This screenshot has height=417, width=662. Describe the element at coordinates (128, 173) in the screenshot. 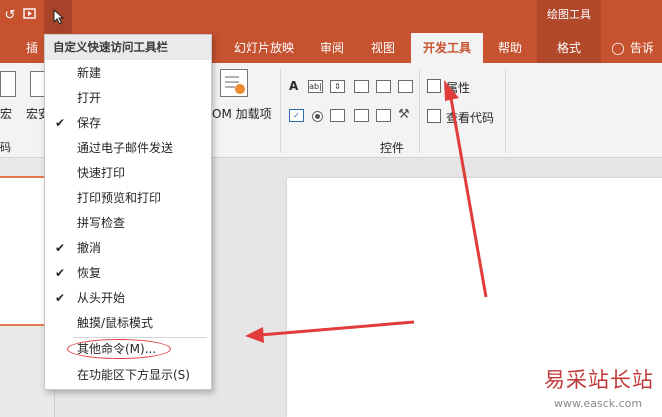

I see `menu-item-quick-print: 快速打印` at that location.